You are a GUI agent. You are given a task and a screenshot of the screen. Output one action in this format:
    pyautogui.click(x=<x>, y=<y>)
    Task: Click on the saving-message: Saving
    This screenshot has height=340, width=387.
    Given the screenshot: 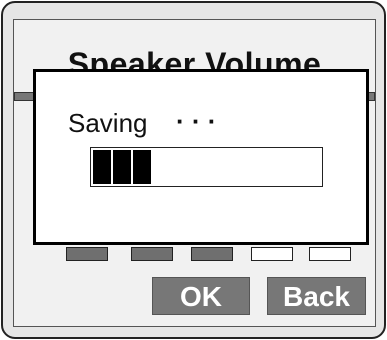 What is the action you would take?
    pyautogui.click(x=108, y=123)
    